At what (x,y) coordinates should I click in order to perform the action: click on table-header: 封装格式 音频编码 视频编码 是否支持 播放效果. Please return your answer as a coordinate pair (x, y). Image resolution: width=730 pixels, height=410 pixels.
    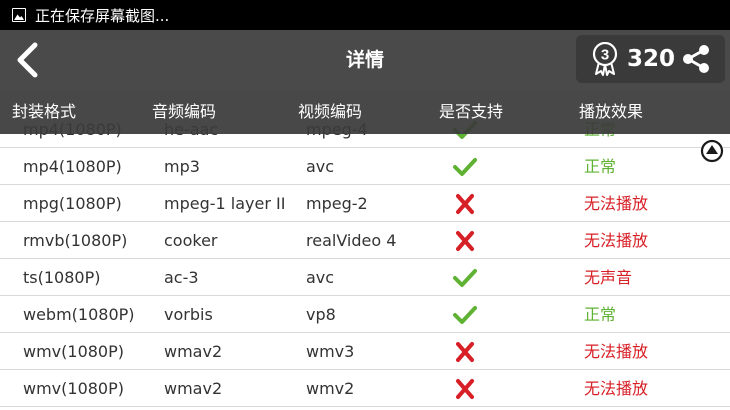
    Looking at the image, I should click on (365, 112).